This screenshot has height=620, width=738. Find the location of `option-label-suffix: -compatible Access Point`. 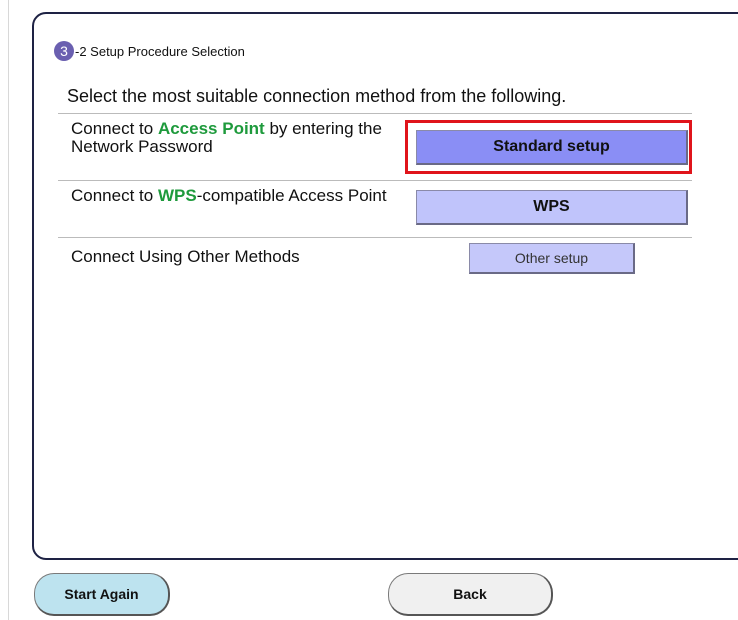

option-label-suffix: -compatible Access Point is located at coordinates (291, 195).